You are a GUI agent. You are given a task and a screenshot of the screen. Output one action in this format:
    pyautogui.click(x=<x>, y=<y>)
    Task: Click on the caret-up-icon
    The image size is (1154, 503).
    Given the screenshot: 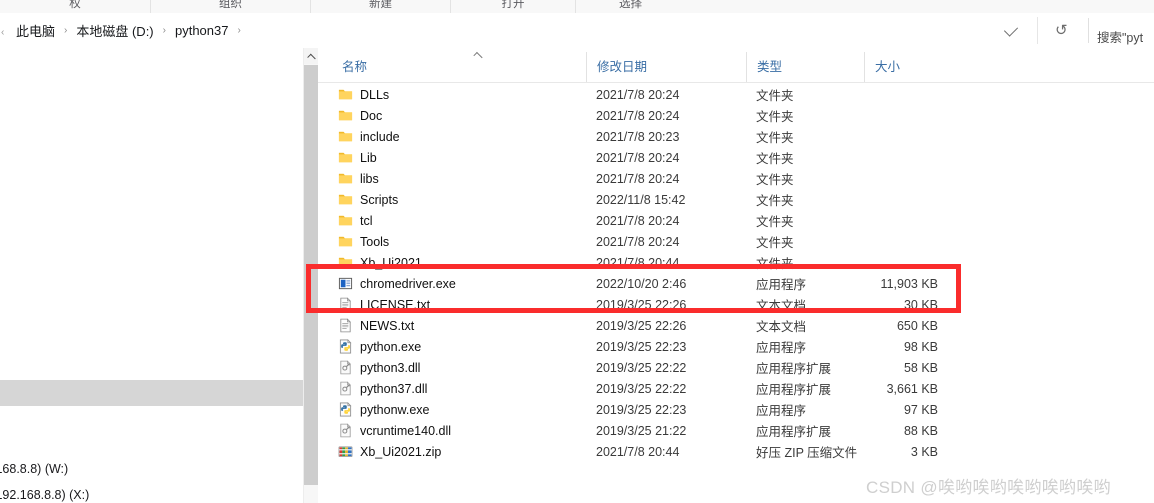 What is the action you would take?
    pyautogui.click(x=311, y=57)
    